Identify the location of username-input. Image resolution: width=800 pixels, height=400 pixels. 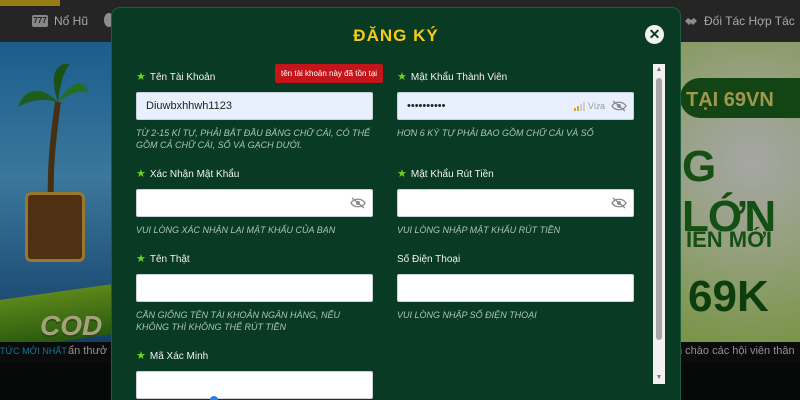
(254, 106).